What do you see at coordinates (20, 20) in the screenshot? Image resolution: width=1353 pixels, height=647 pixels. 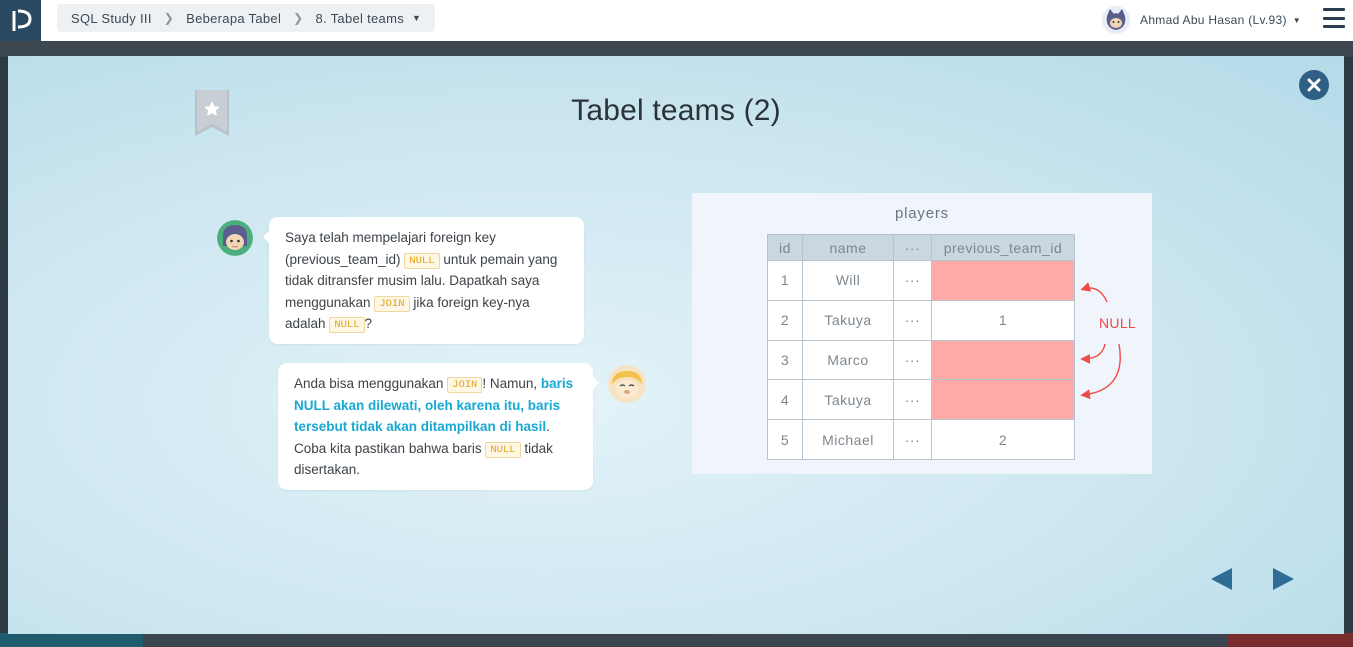 I see `progate-logo-icon` at bounding box center [20, 20].